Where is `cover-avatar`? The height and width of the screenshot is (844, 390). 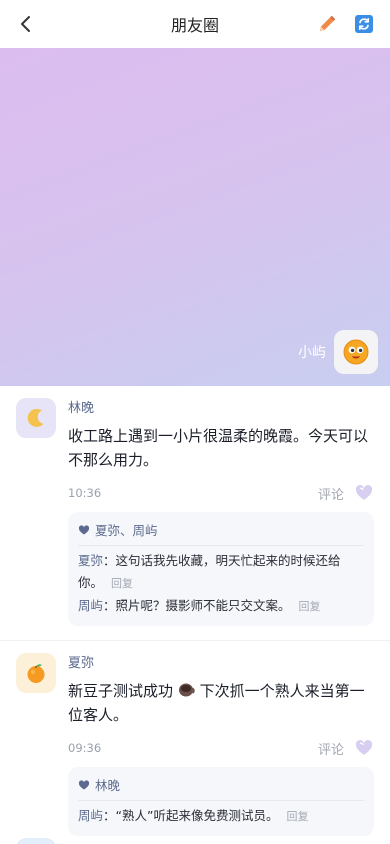
cover-avatar is located at coordinates (356, 352).